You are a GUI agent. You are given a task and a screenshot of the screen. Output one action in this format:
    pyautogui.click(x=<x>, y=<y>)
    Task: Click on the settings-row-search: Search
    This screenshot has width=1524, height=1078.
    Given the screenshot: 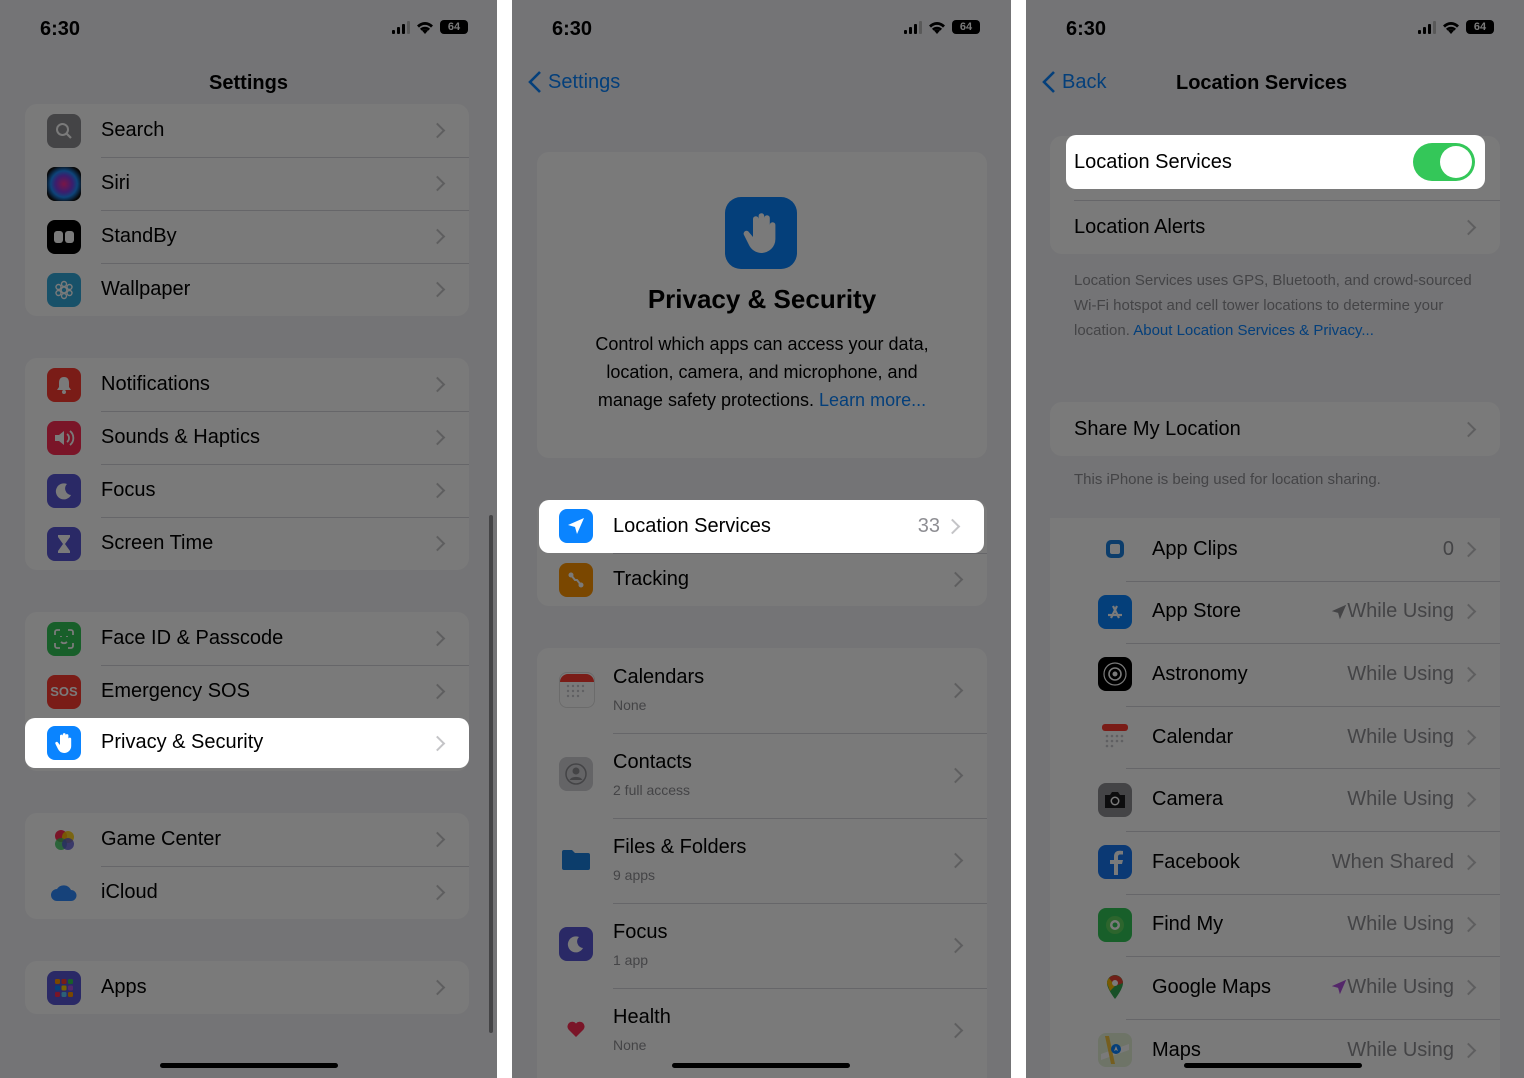 What is the action you would take?
    pyautogui.click(x=247, y=130)
    